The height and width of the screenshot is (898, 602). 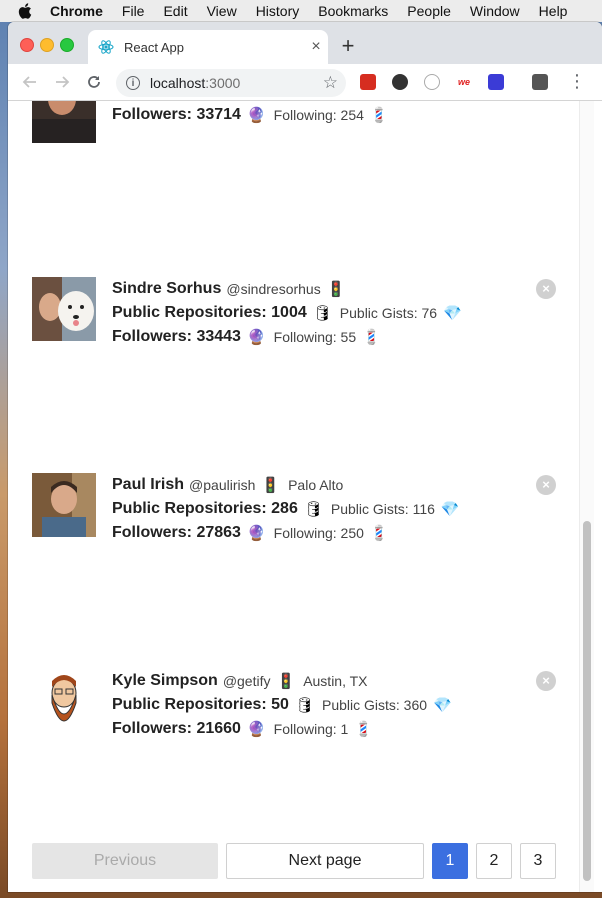 I want to click on following-count: Following: 254, so click(x=318, y=115).